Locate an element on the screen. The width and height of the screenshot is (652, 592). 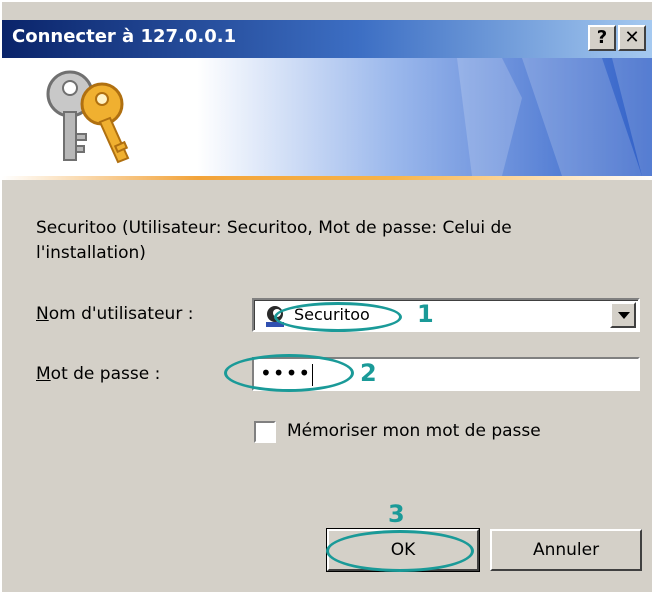
username-label: Nom d'utilisateur : is located at coordinates (114, 314).